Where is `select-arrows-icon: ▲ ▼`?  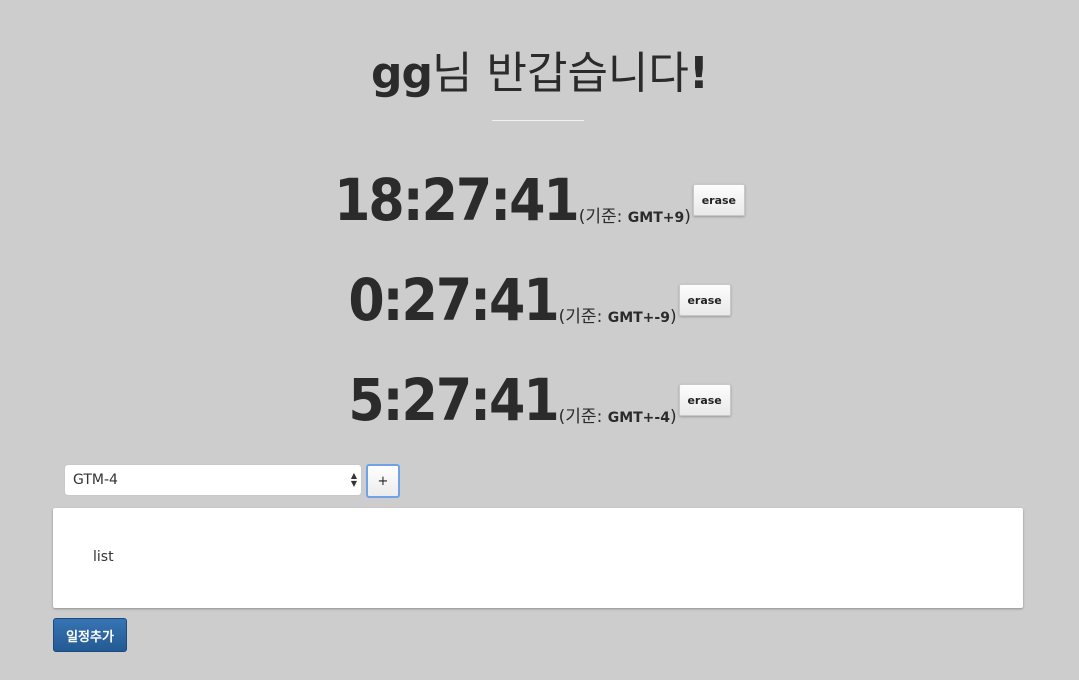
select-arrows-icon: ▲ ▼ is located at coordinates (353, 479).